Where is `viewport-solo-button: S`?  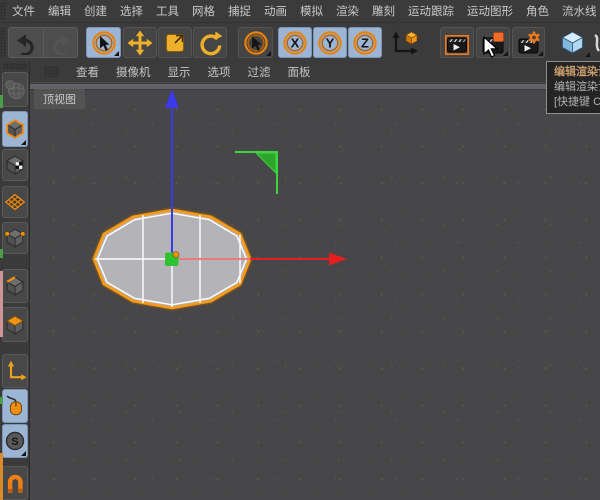
viewport-solo-button: S is located at coordinates (15, 441).